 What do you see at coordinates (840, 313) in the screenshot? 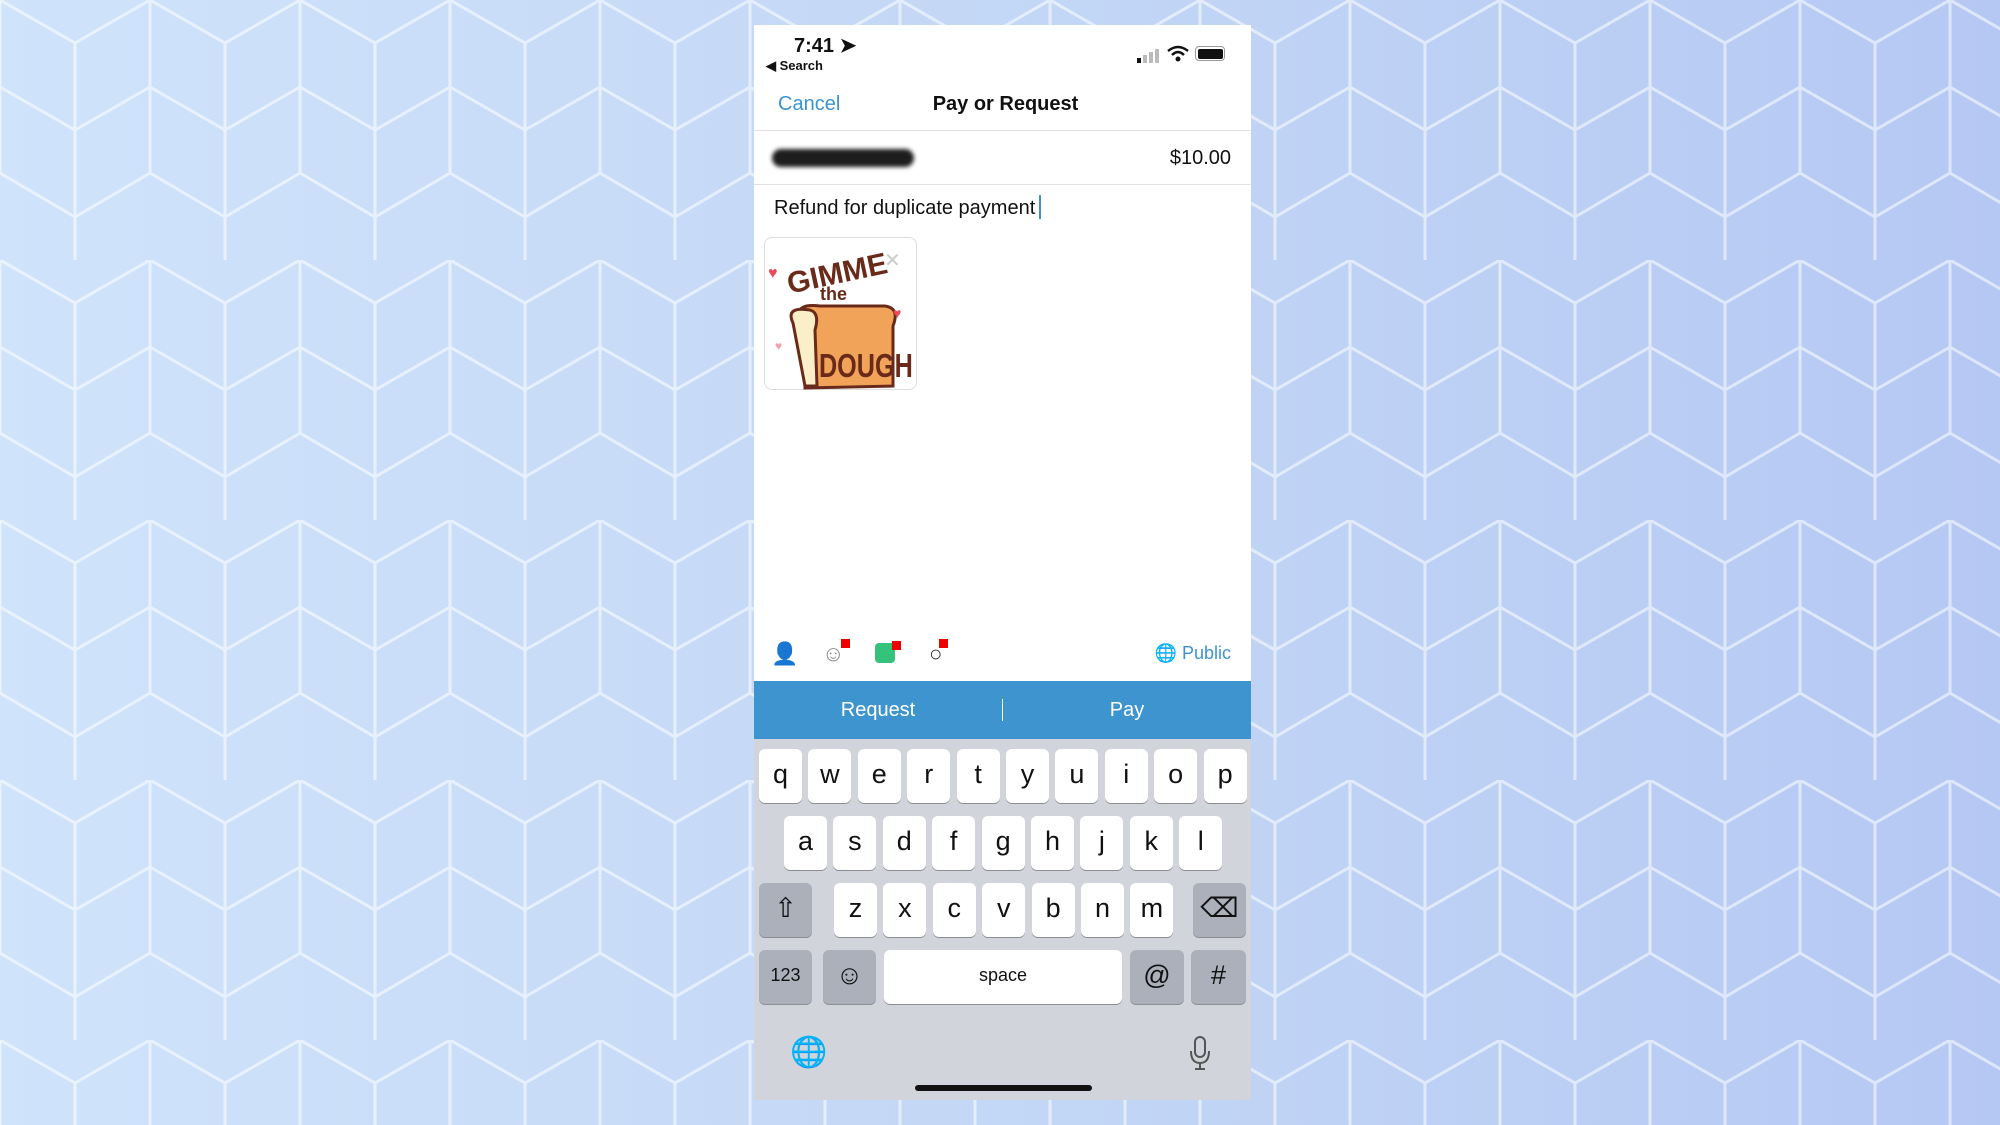
I see `sticker-attachment: GIMME the DOUGH ♥ ♥ ♥ ✕` at bounding box center [840, 313].